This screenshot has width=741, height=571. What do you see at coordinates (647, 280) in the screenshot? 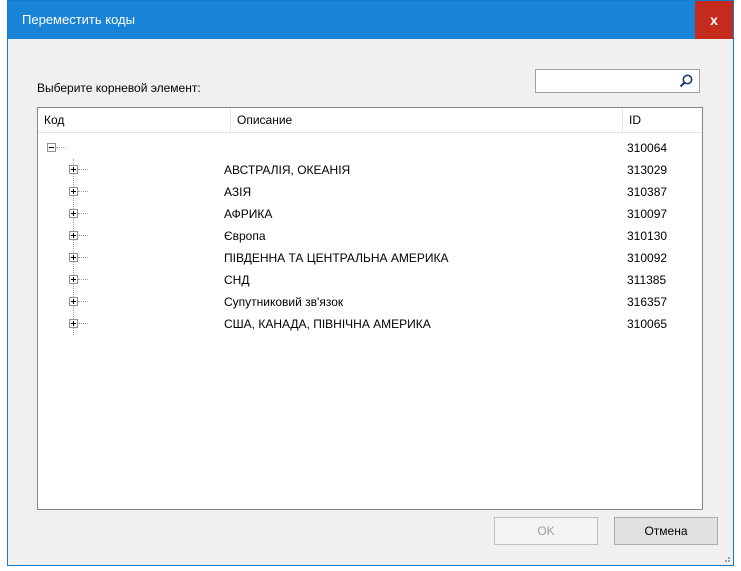
I see `row-id: 311385` at bounding box center [647, 280].